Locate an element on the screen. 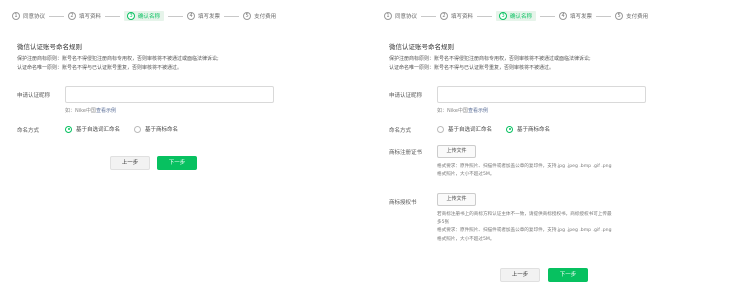  auth-size-note: 格式照片，大小不超过5M。 is located at coordinates (466, 239).